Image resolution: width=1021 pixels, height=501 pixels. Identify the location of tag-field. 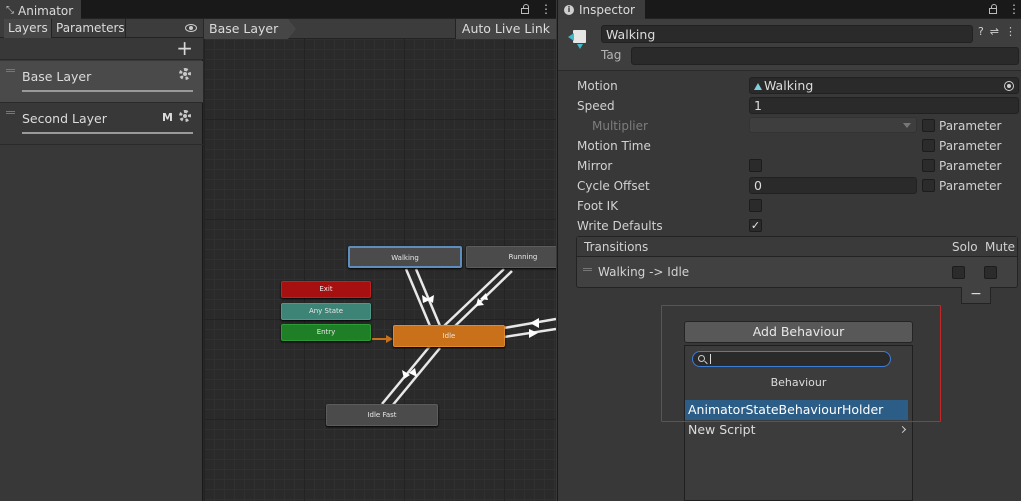
(825, 56).